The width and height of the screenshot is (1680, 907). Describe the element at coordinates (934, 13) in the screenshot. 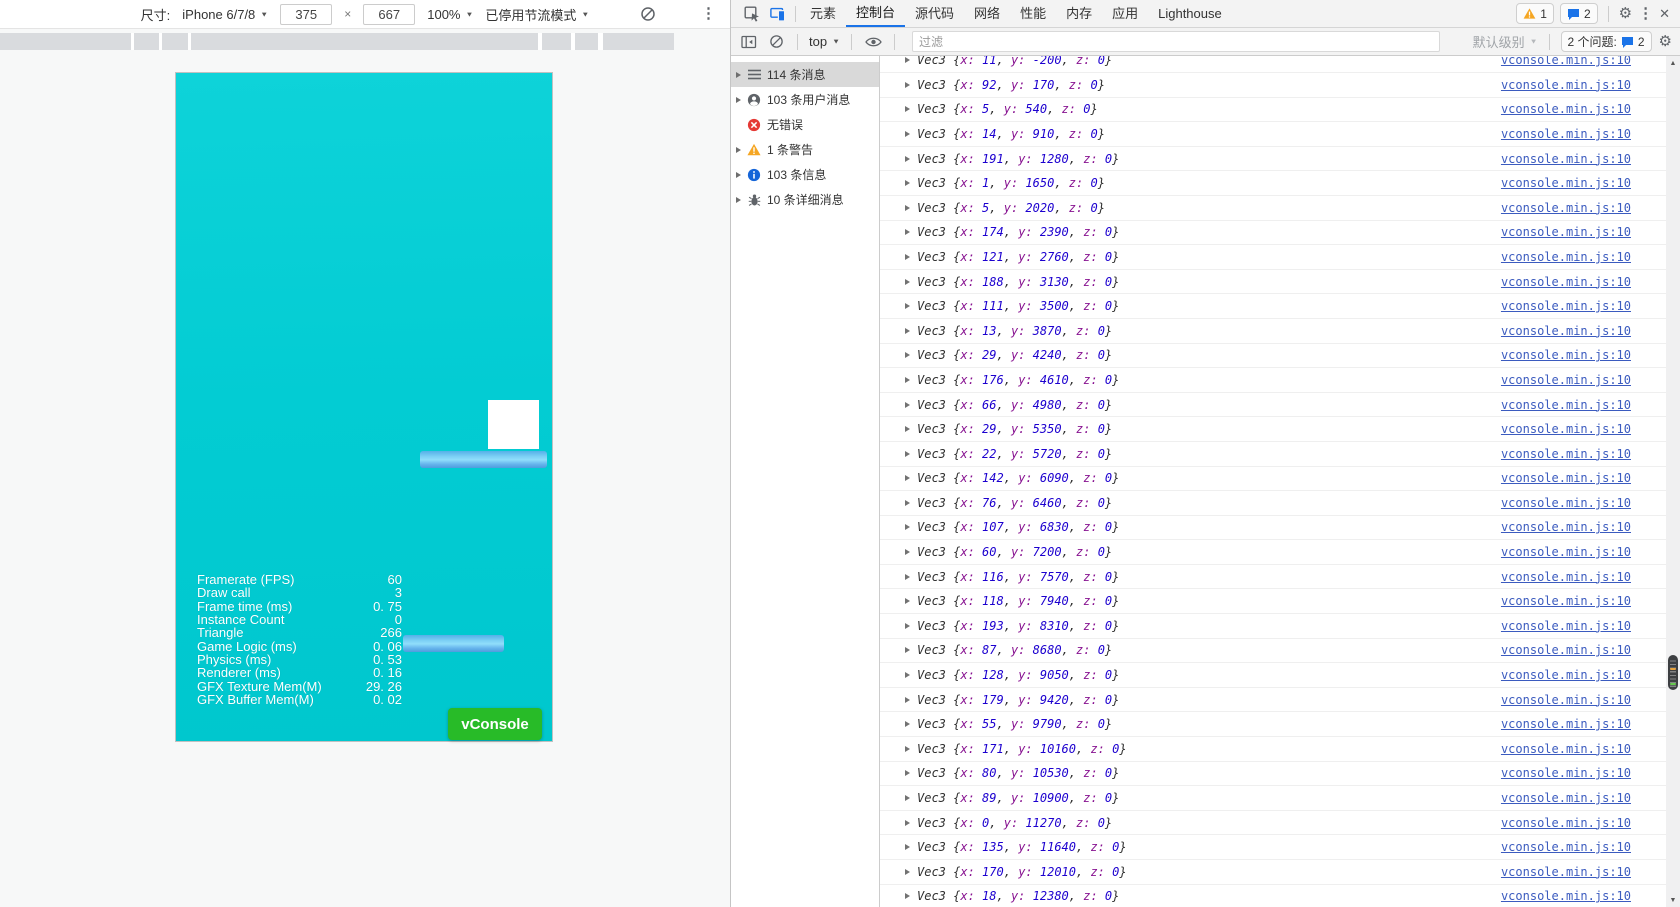

I see `tab-源代码: 源代码` at that location.